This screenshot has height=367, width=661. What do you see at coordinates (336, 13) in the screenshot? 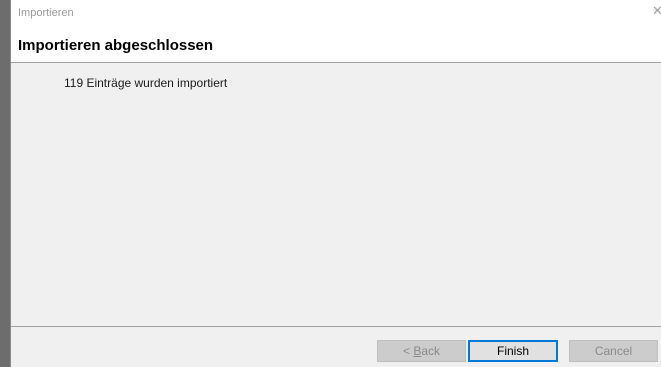
I see `title-bar: Importieren ✕` at bounding box center [336, 13].